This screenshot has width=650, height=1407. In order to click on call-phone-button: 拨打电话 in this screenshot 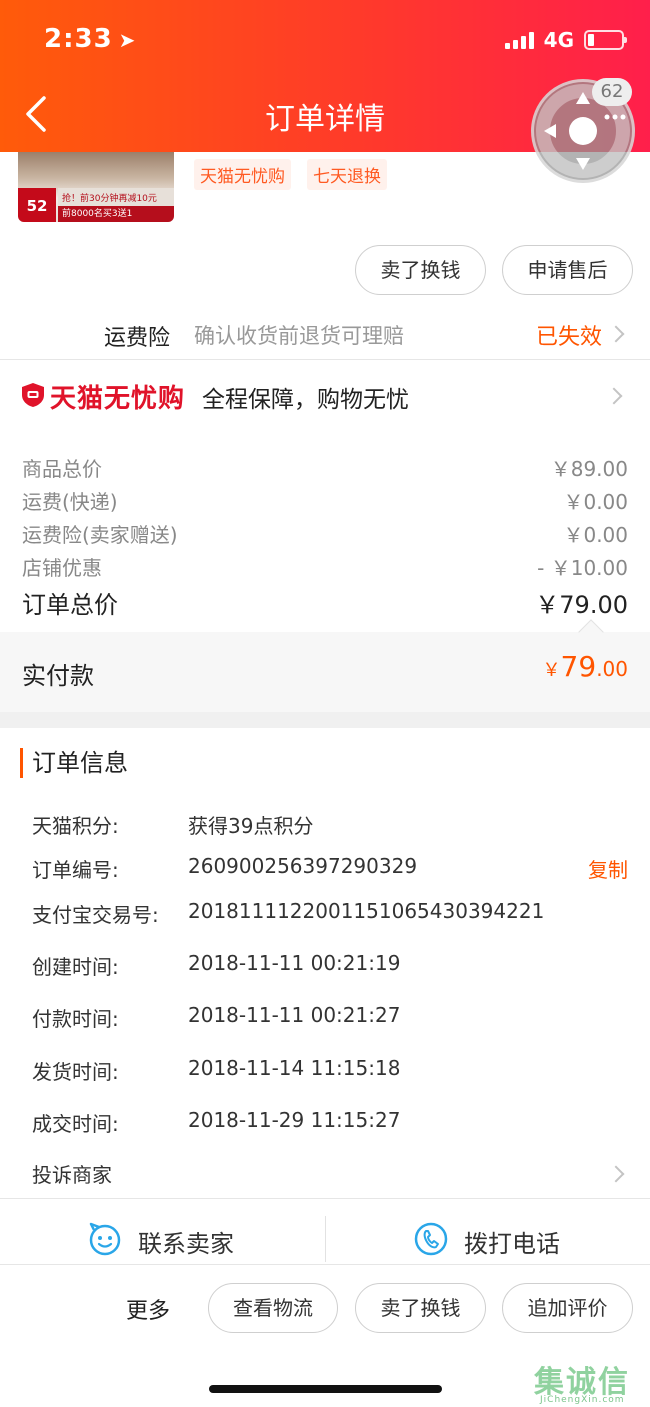, I will do `click(494, 1239)`.